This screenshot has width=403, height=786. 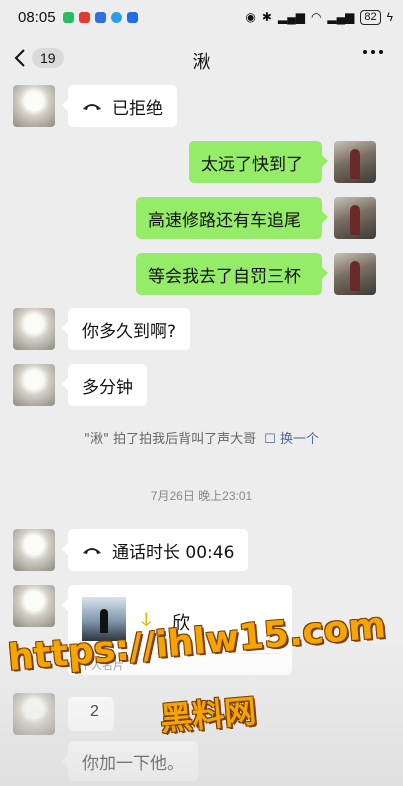 I want to click on message-bubble: 等会我去了自罚三杯, so click(x=232, y=274).